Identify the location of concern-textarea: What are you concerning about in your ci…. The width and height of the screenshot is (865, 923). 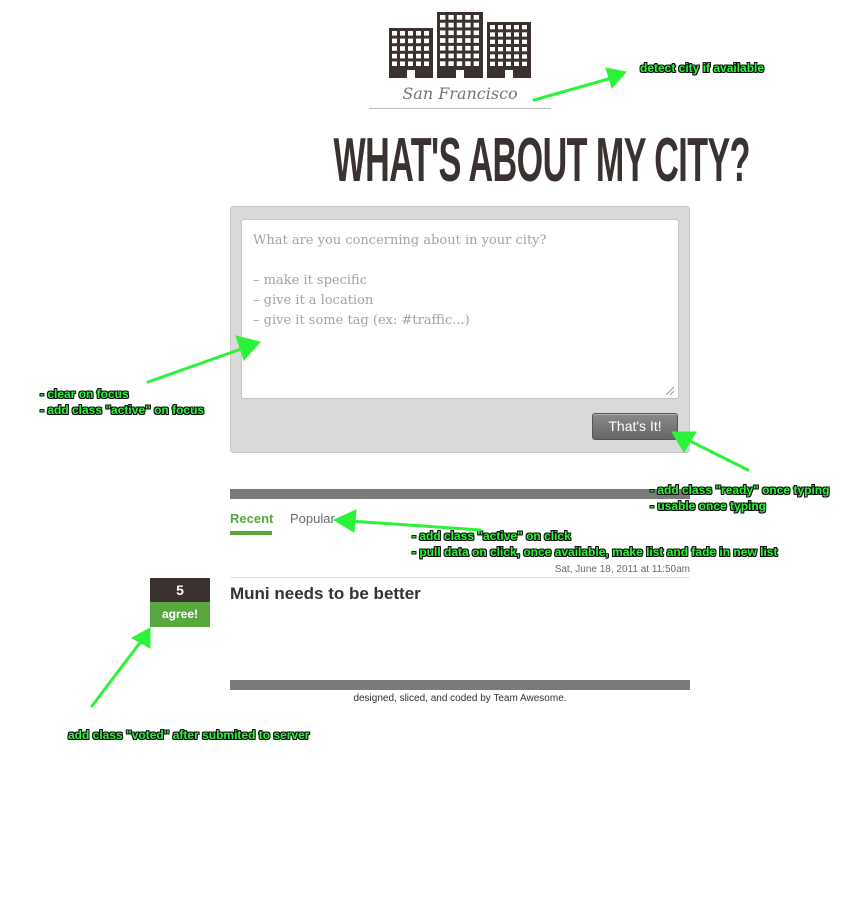
(460, 309).